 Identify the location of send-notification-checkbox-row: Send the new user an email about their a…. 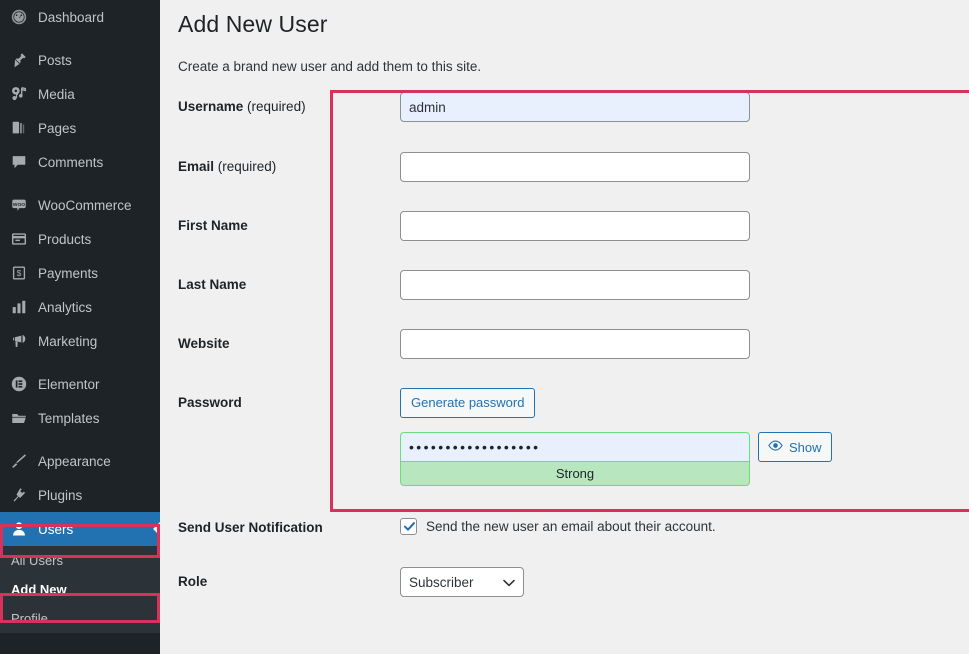
(629, 526).